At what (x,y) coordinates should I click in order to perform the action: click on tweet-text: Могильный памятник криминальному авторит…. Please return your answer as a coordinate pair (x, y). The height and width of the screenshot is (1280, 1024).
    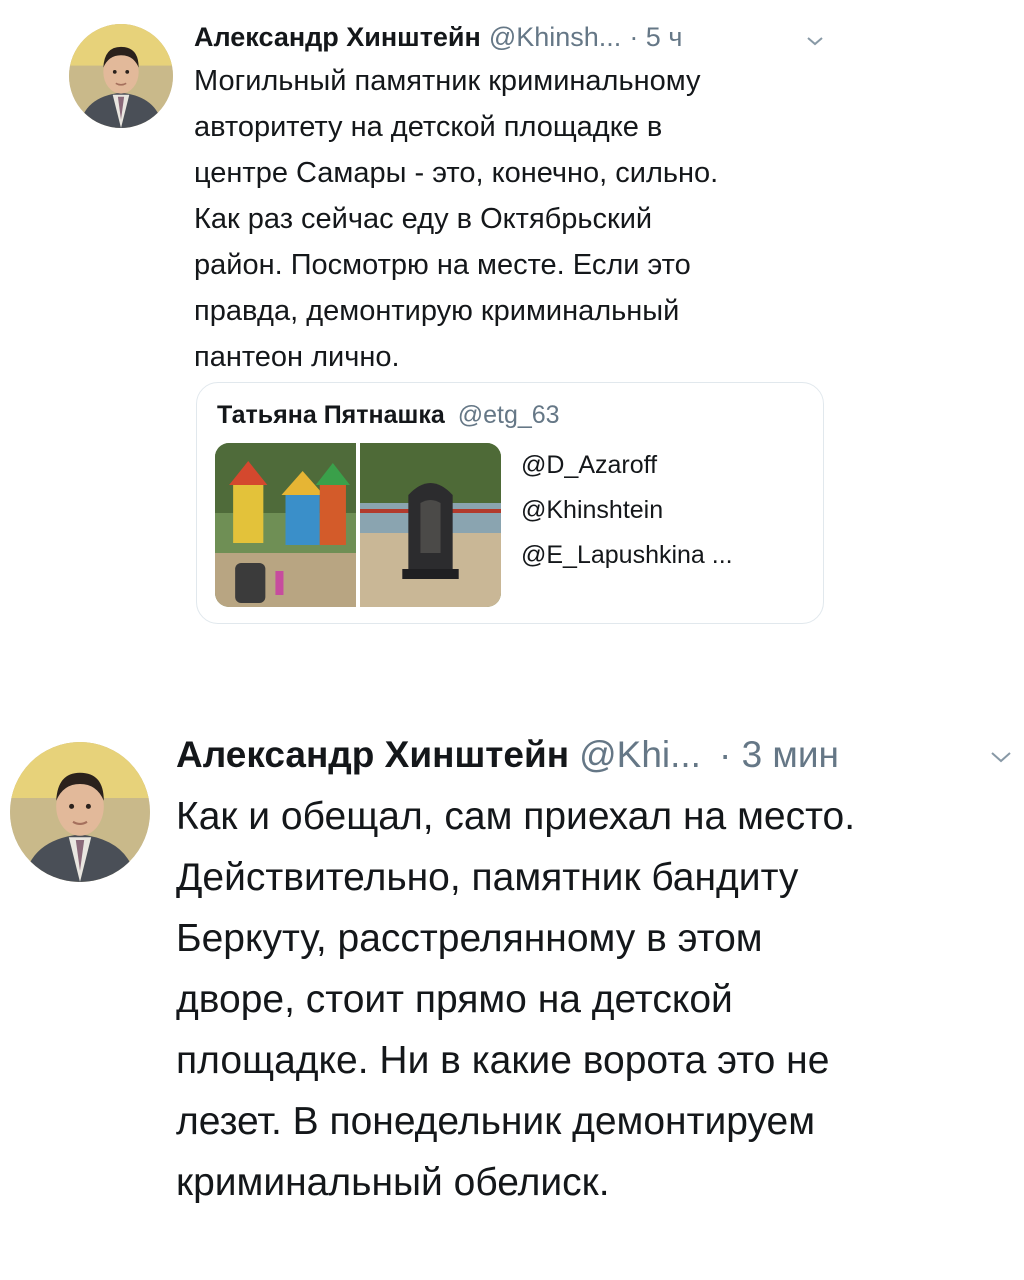
    Looking at the image, I should click on (456, 219).